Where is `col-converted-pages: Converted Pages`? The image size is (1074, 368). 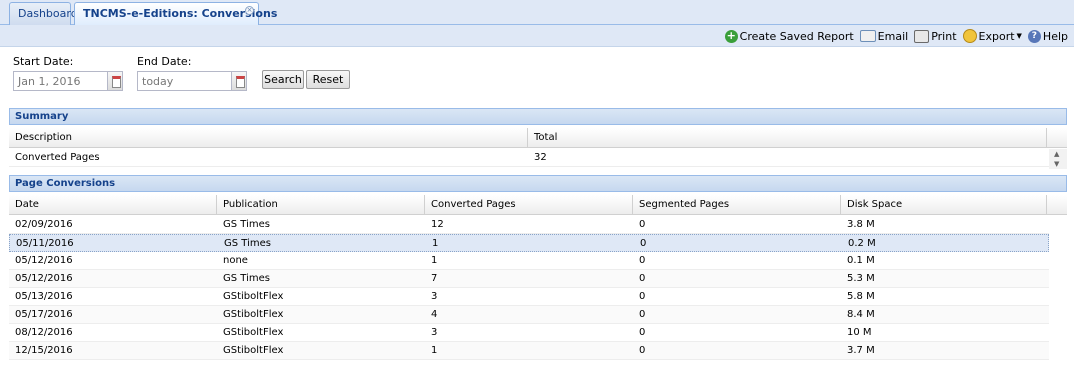 col-converted-pages: Converted Pages is located at coordinates (529, 204).